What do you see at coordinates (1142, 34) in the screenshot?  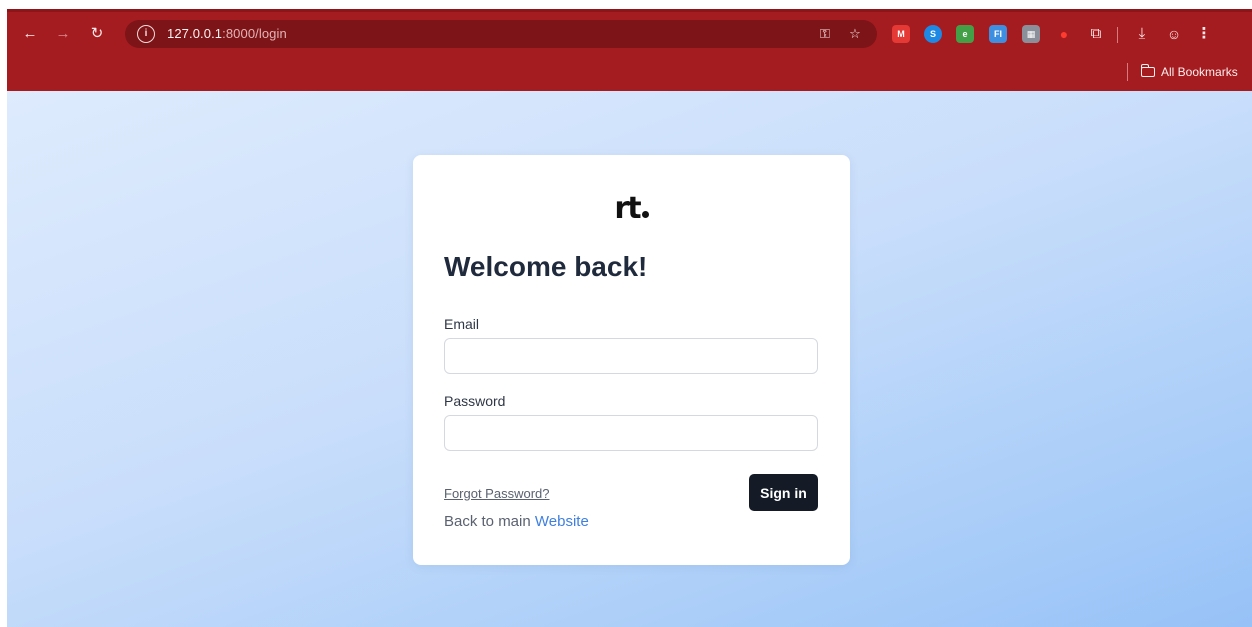 I see `download-icon: ⤓` at bounding box center [1142, 34].